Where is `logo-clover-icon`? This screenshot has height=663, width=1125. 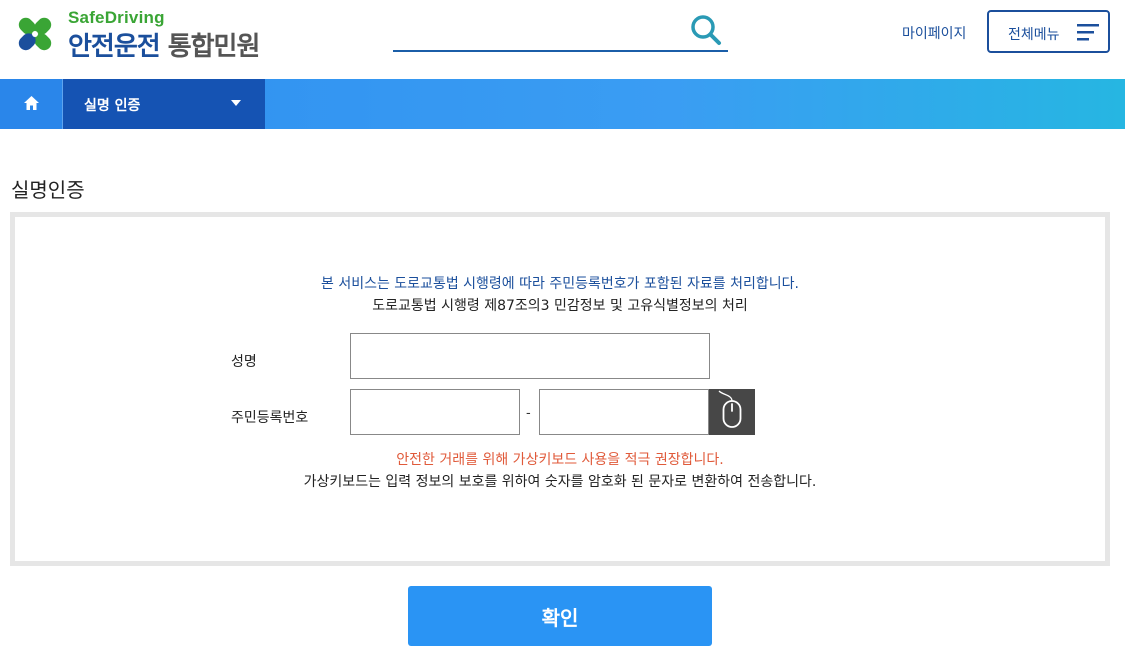
logo-clover-icon is located at coordinates (35, 34).